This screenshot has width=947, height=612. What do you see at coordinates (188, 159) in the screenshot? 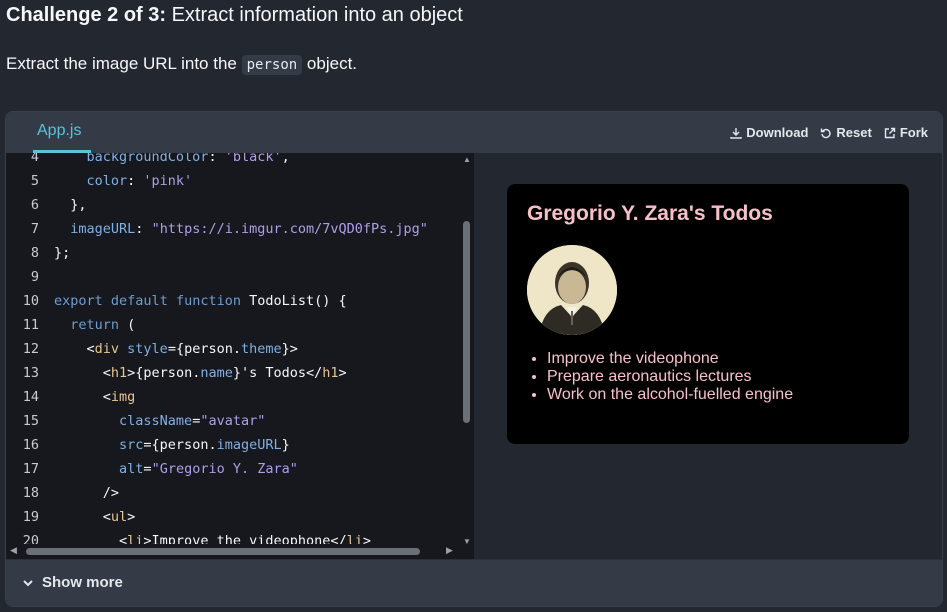
I see `line-code: backgroundColor: 'black',` at bounding box center [188, 159].